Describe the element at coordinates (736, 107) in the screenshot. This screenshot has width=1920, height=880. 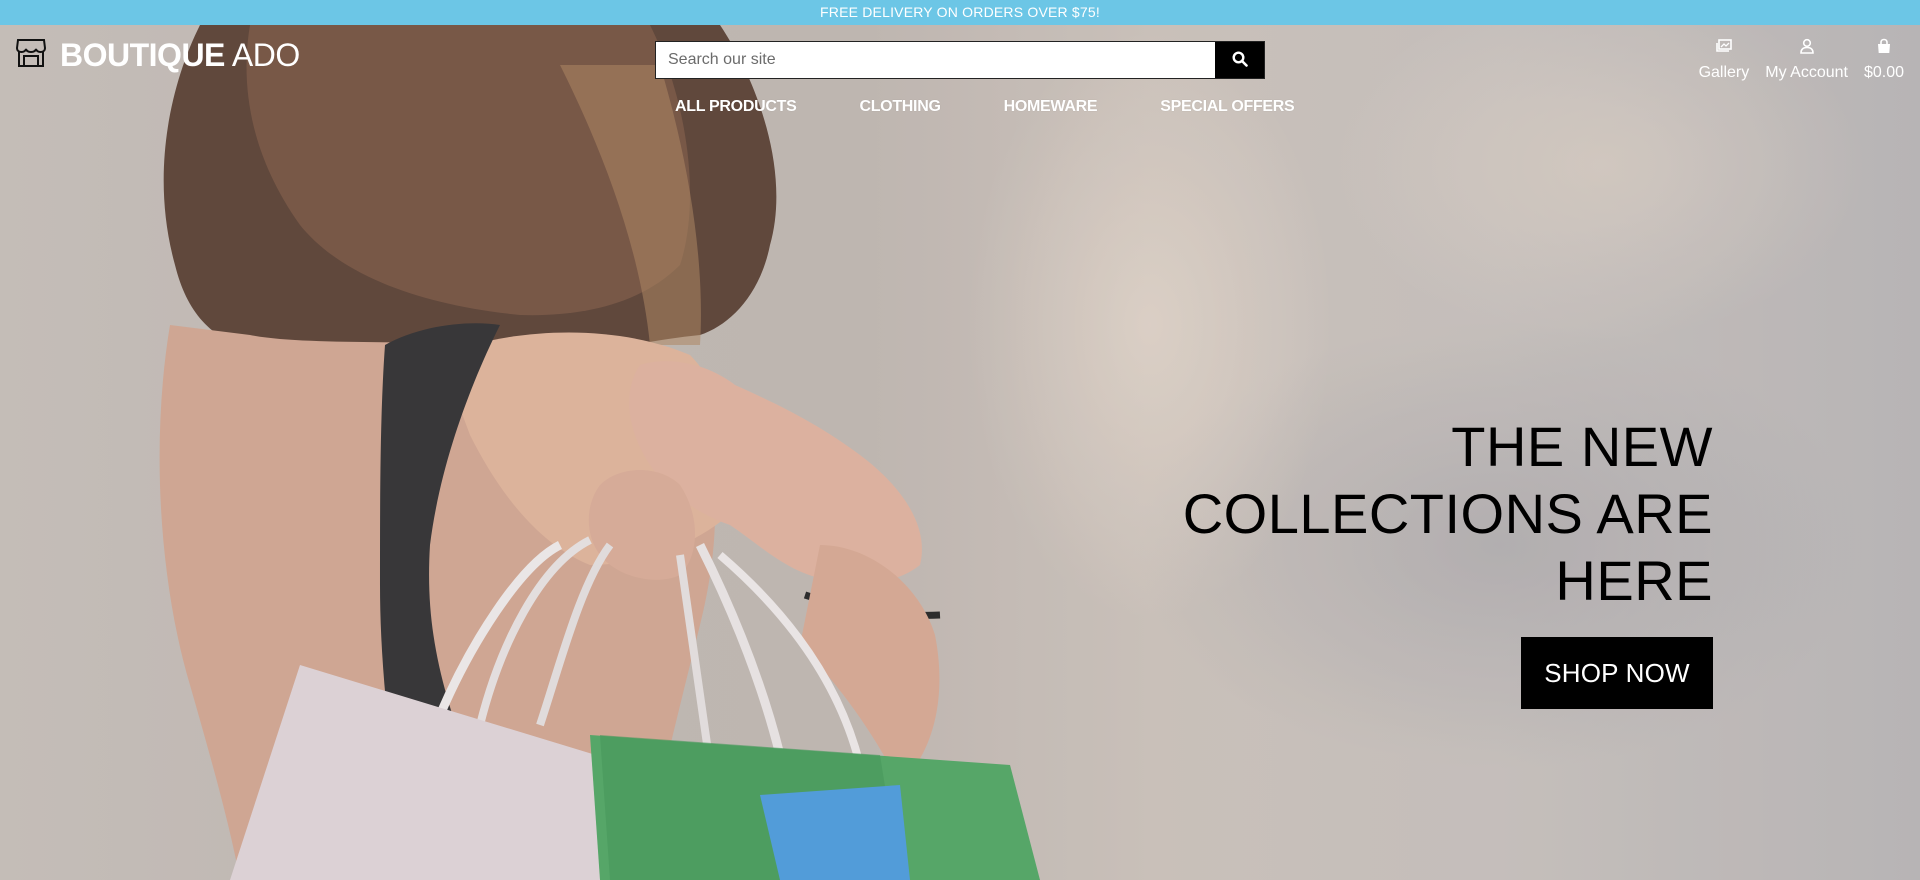
I see `nav-all-products: ALL PRODUCTS` at that location.